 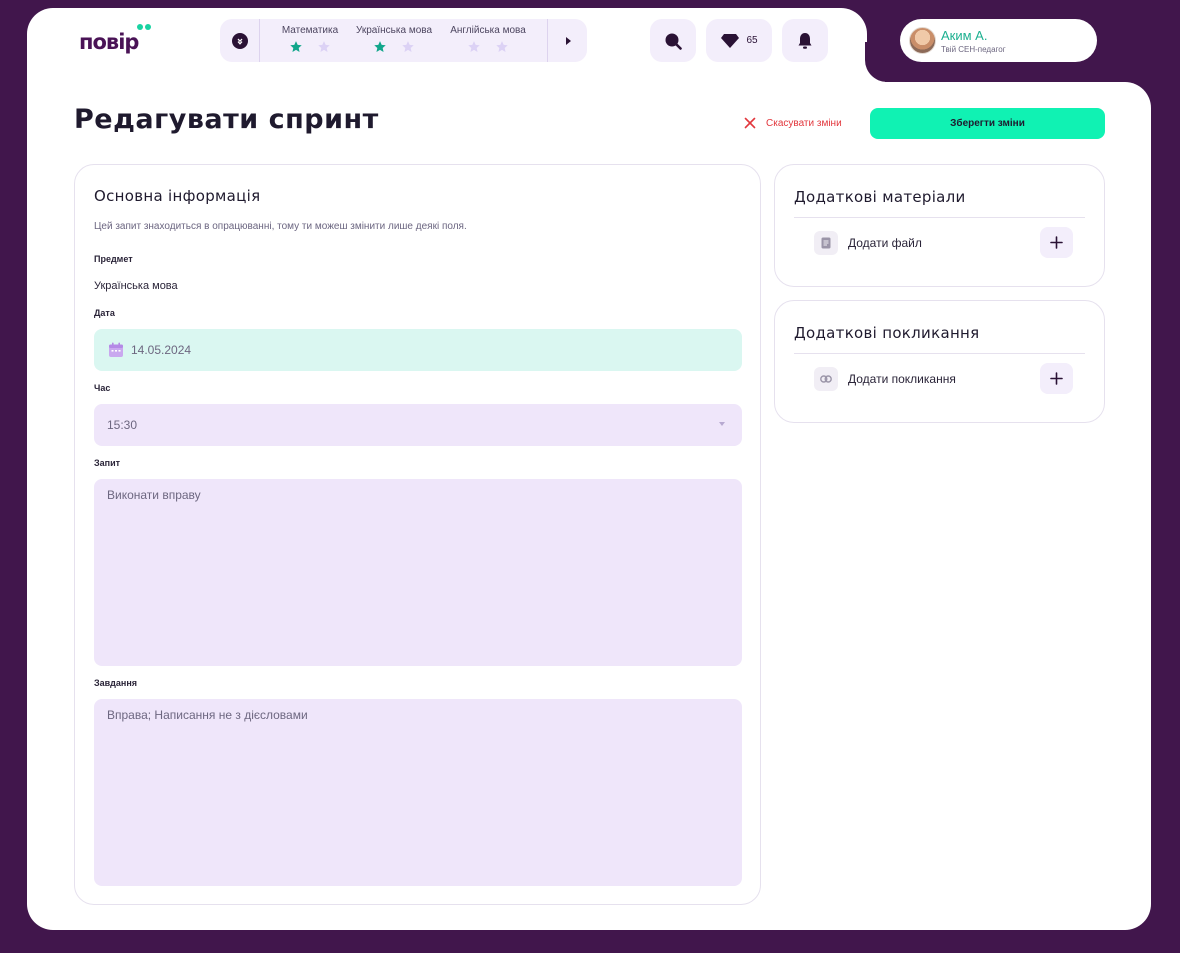 I want to click on subject-name: Англійська мова, so click(x=488, y=30).